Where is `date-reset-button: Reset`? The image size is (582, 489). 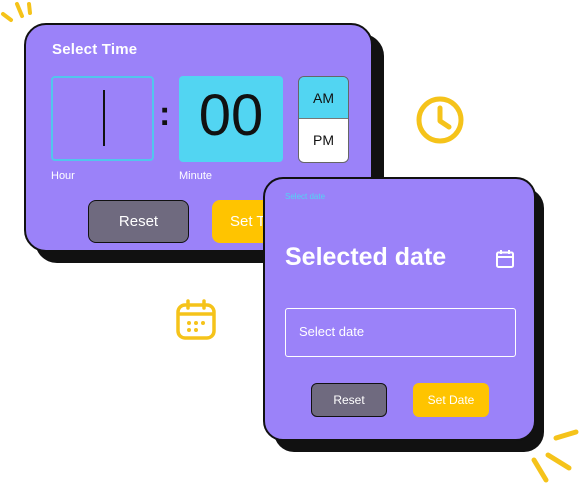
date-reset-button: Reset is located at coordinates (349, 400).